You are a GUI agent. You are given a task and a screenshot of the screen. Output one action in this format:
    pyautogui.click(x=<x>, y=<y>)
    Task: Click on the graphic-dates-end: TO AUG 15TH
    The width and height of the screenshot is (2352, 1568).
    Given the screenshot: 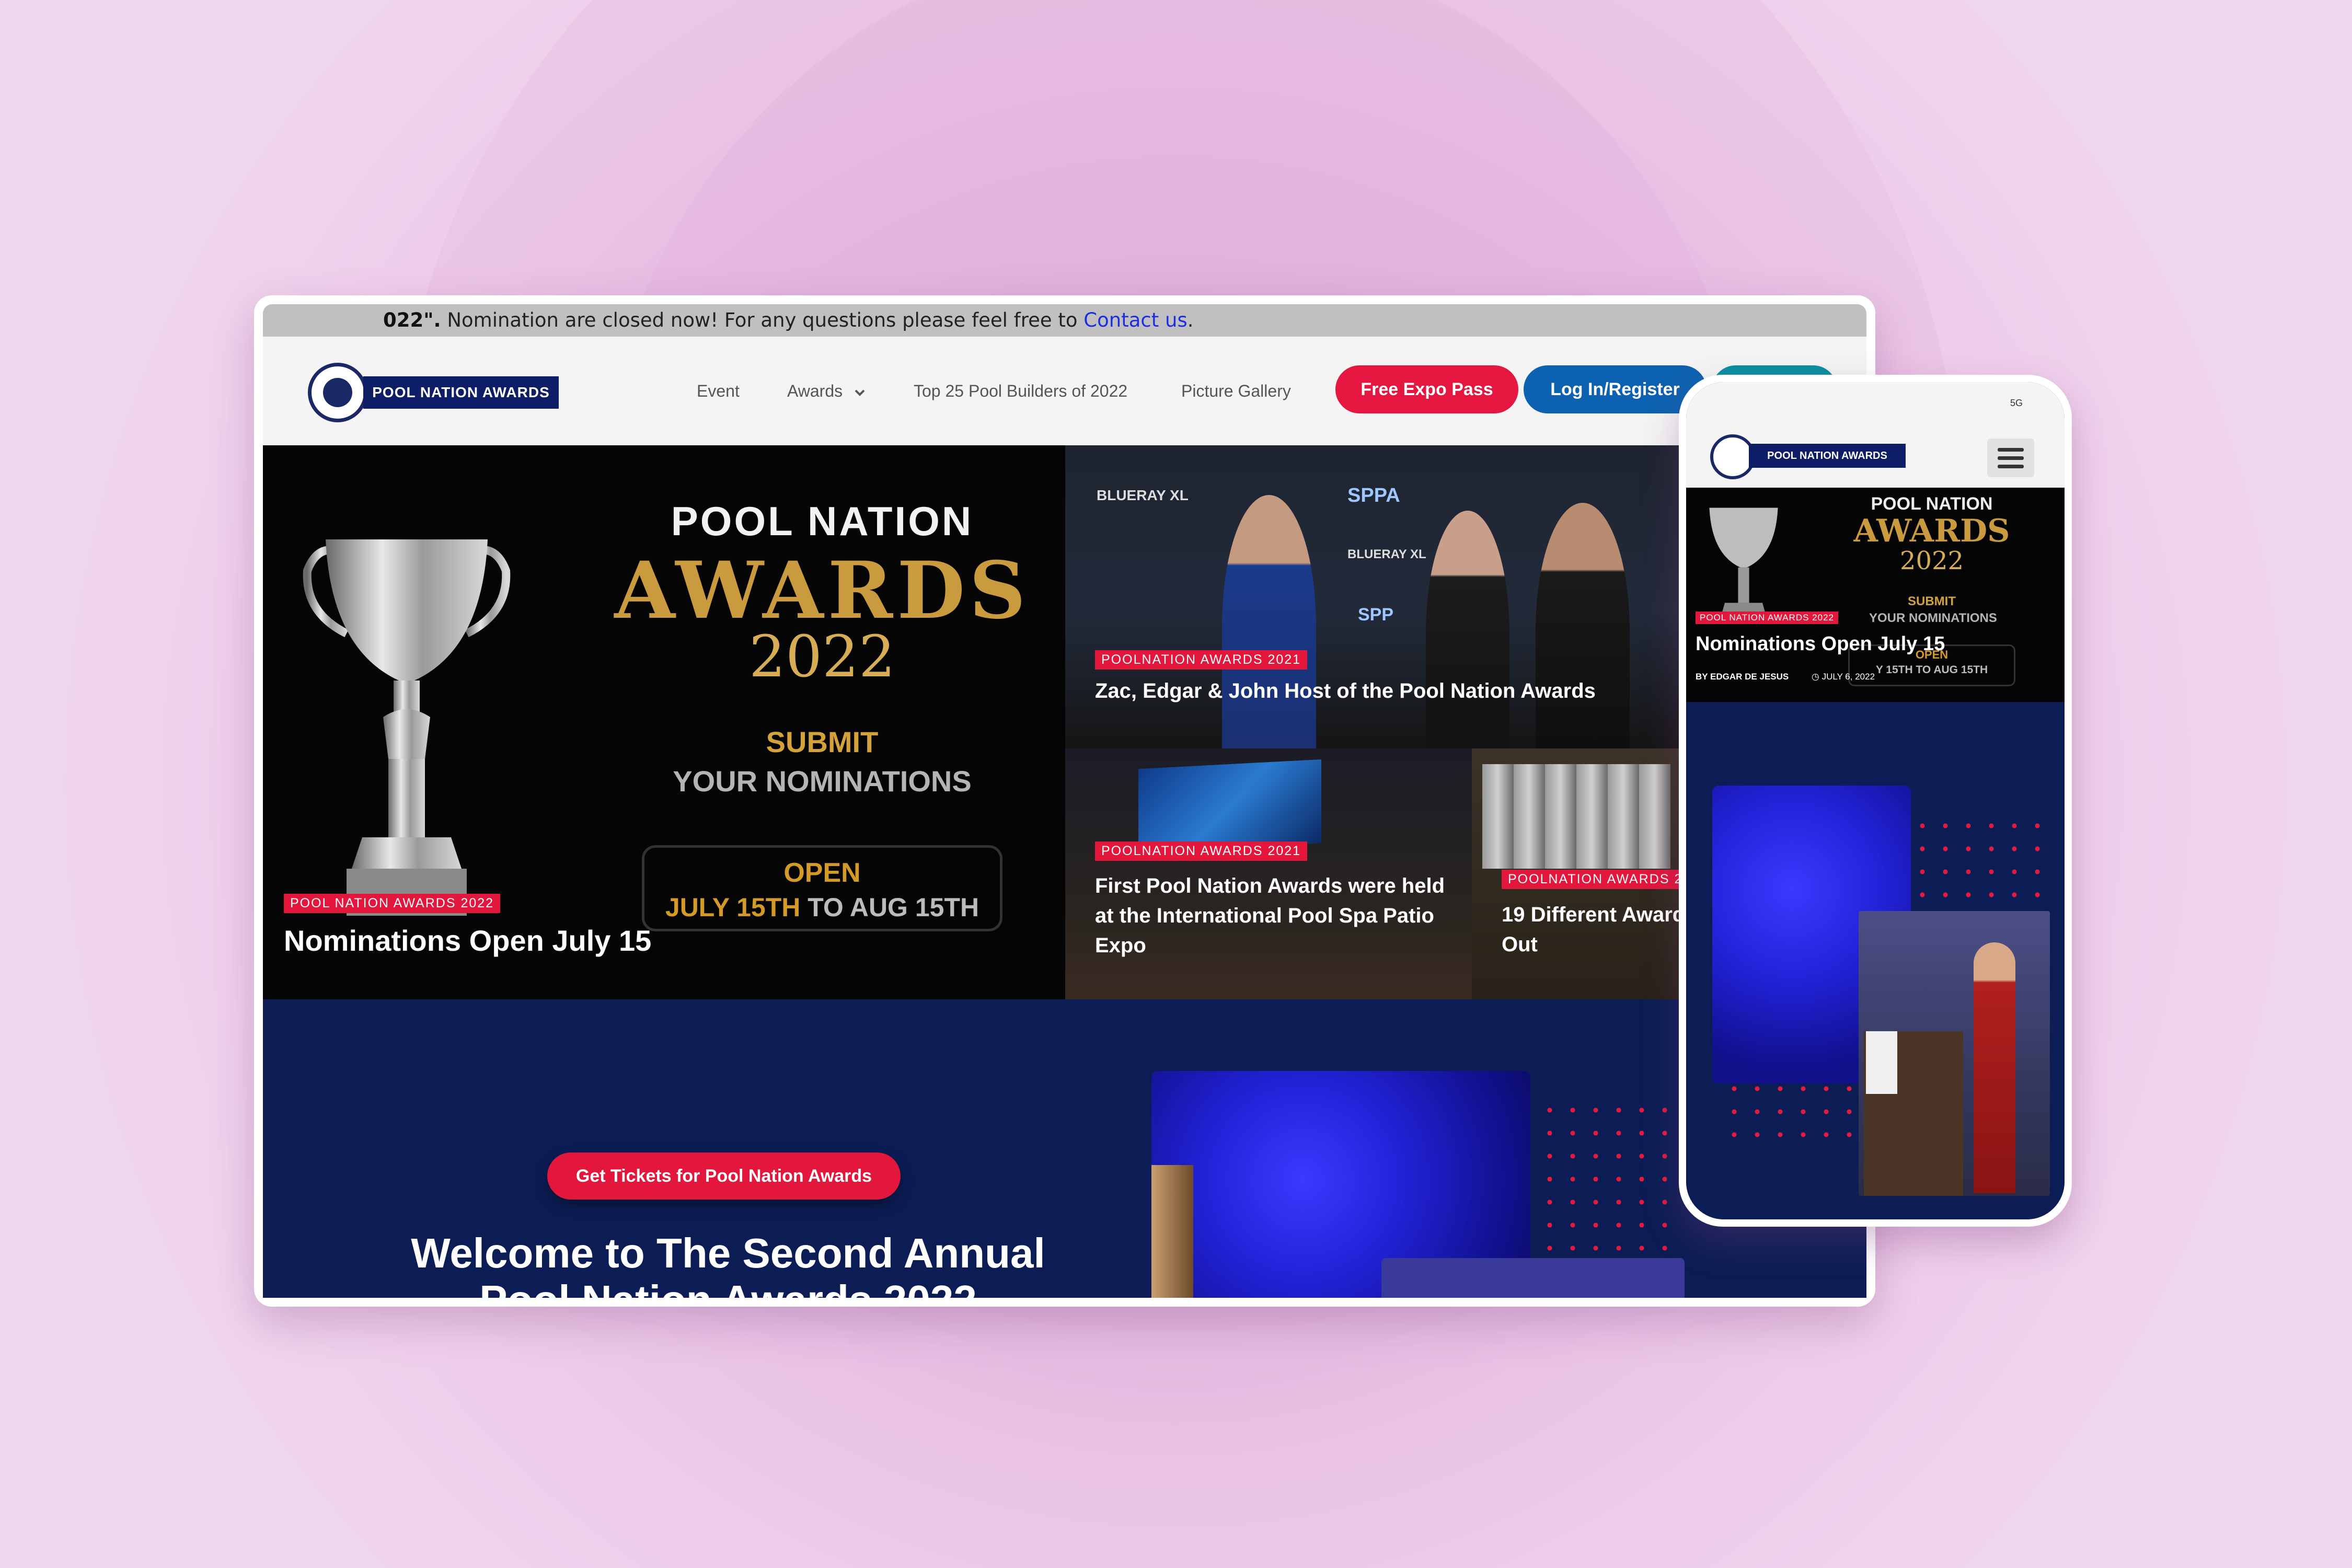 What is the action you would take?
    pyautogui.click(x=889, y=907)
    